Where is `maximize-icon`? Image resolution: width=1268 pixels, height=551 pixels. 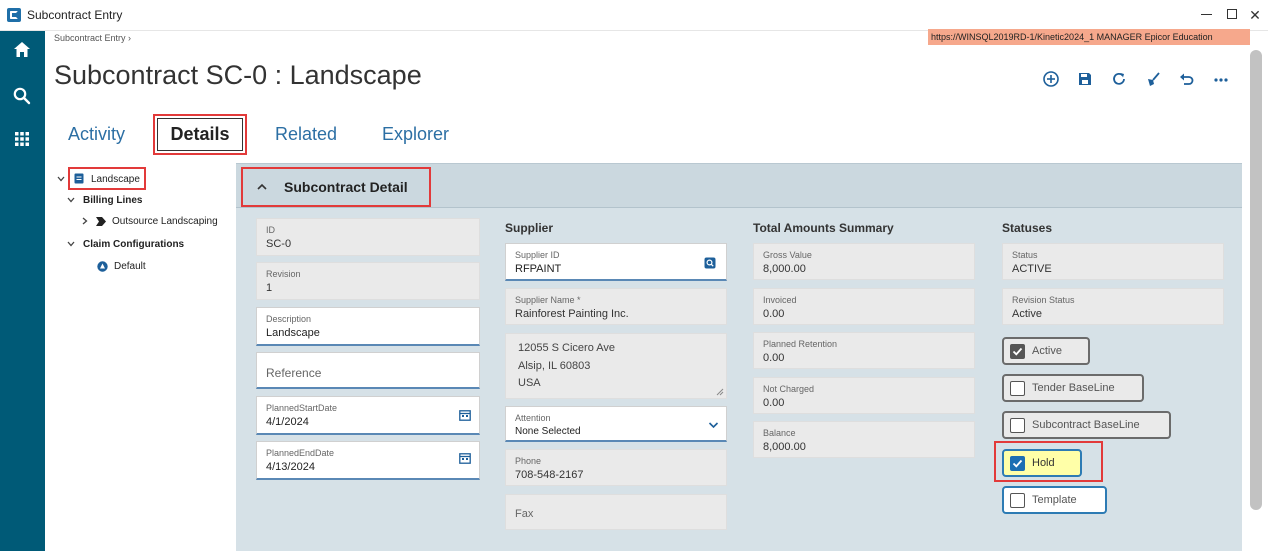 maximize-icon is located at coordinates (1232, 14).